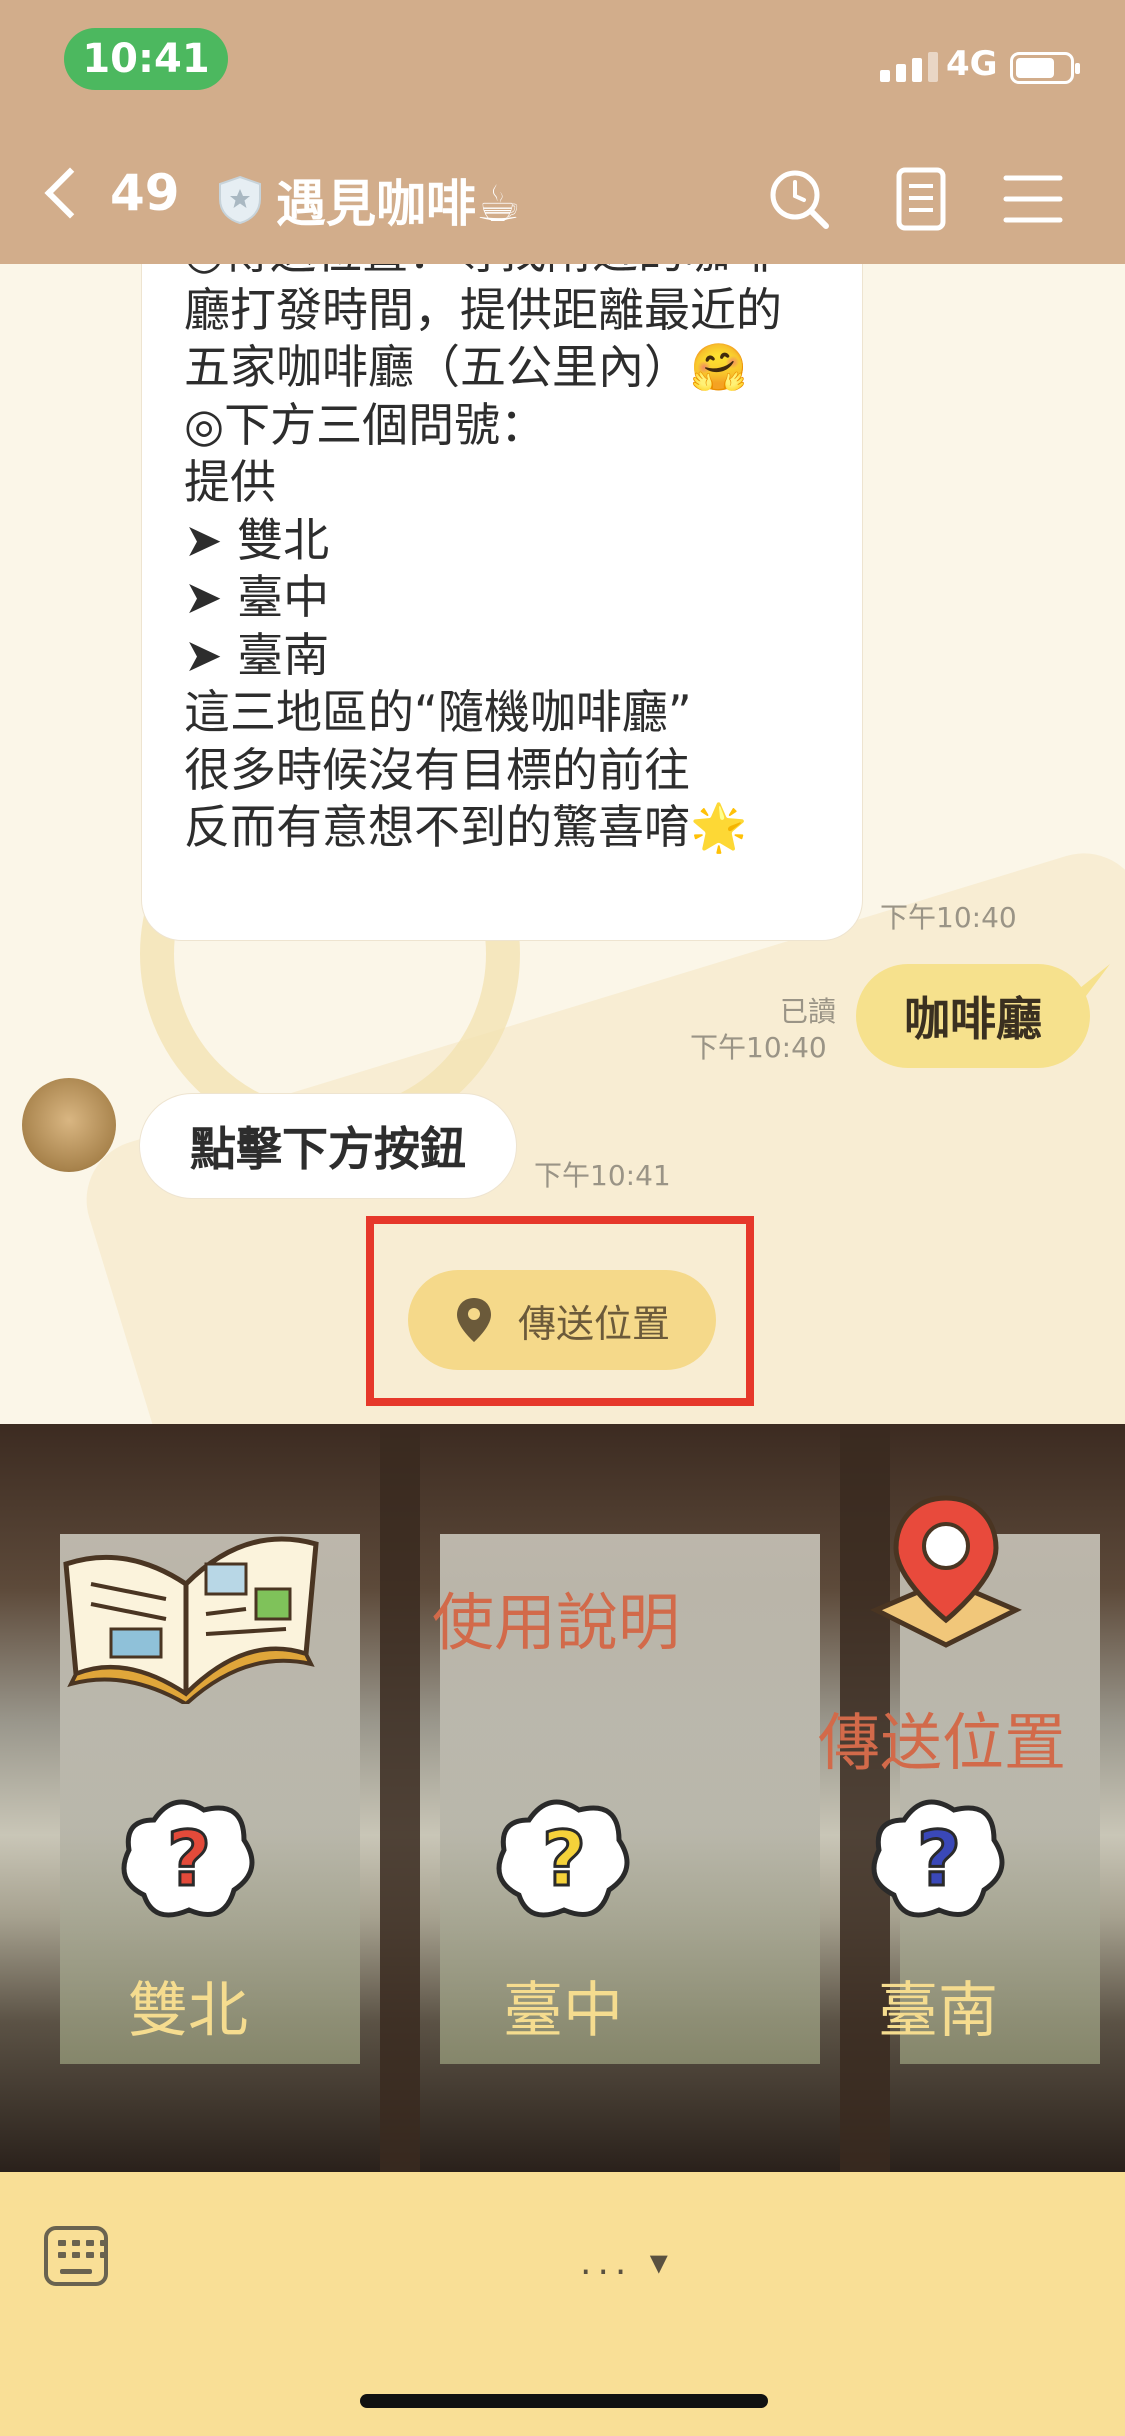 The image size is (1125, 2436). I want to click on status-time: 10:41, so click(146, 59).